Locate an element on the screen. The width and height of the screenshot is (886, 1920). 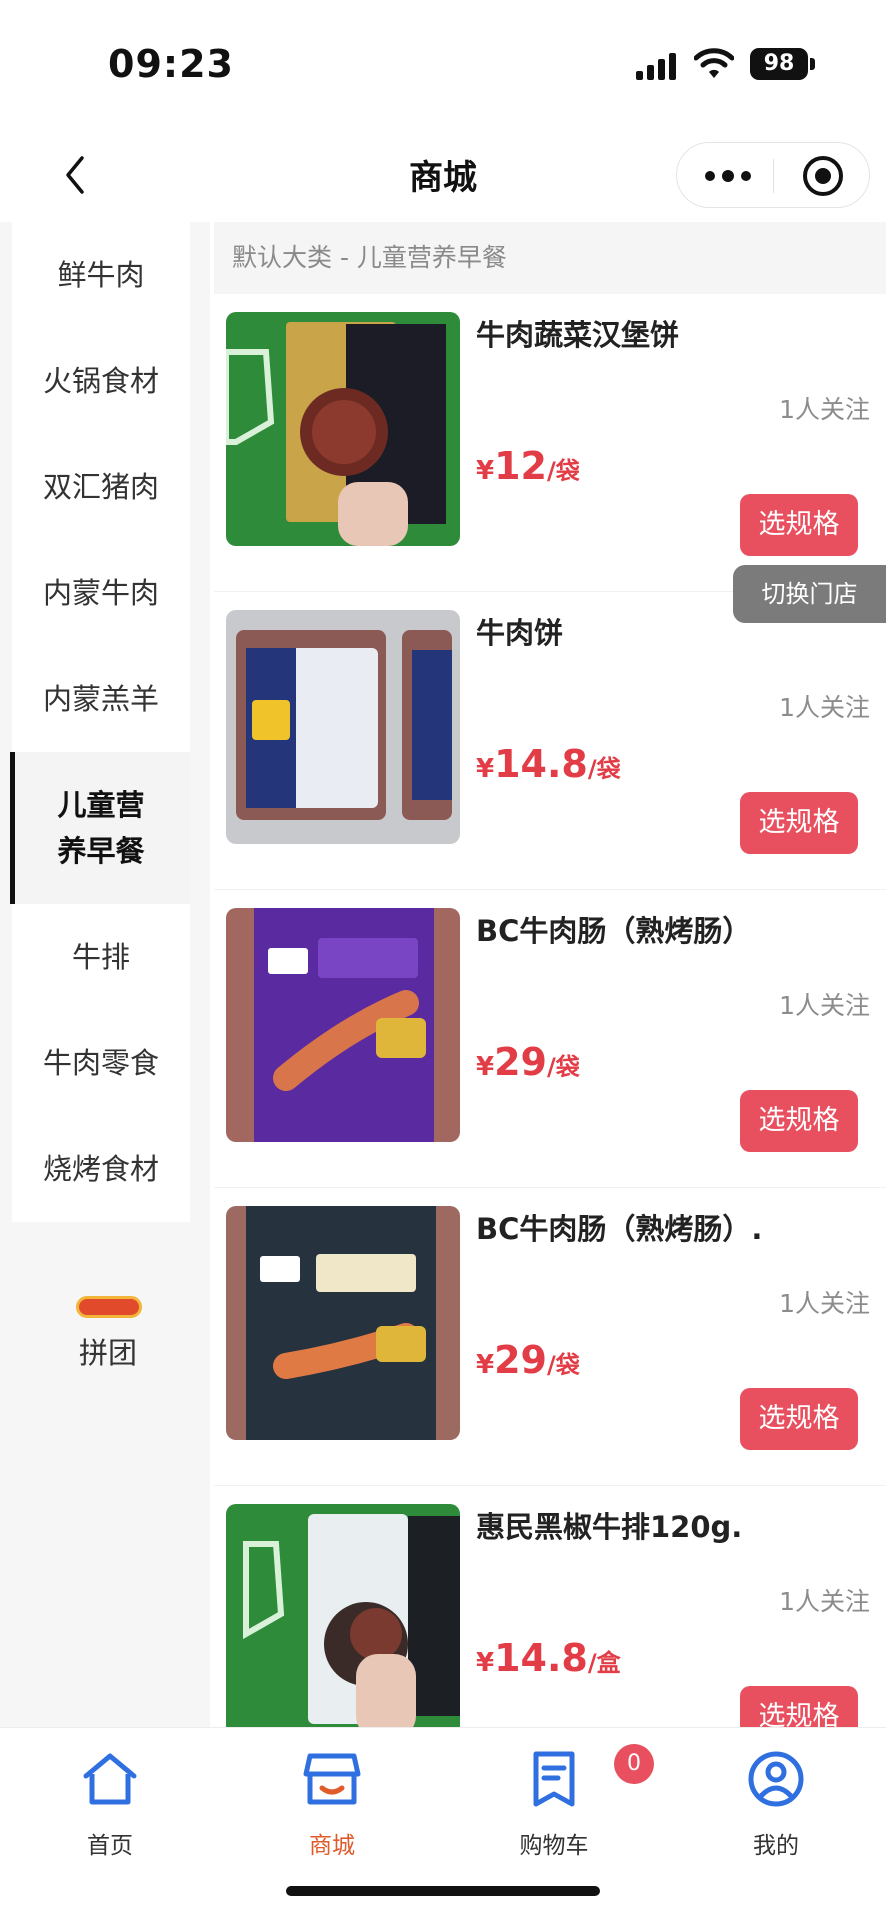
switch-store-button: 切换门店 is located at coordinates (809, 594).